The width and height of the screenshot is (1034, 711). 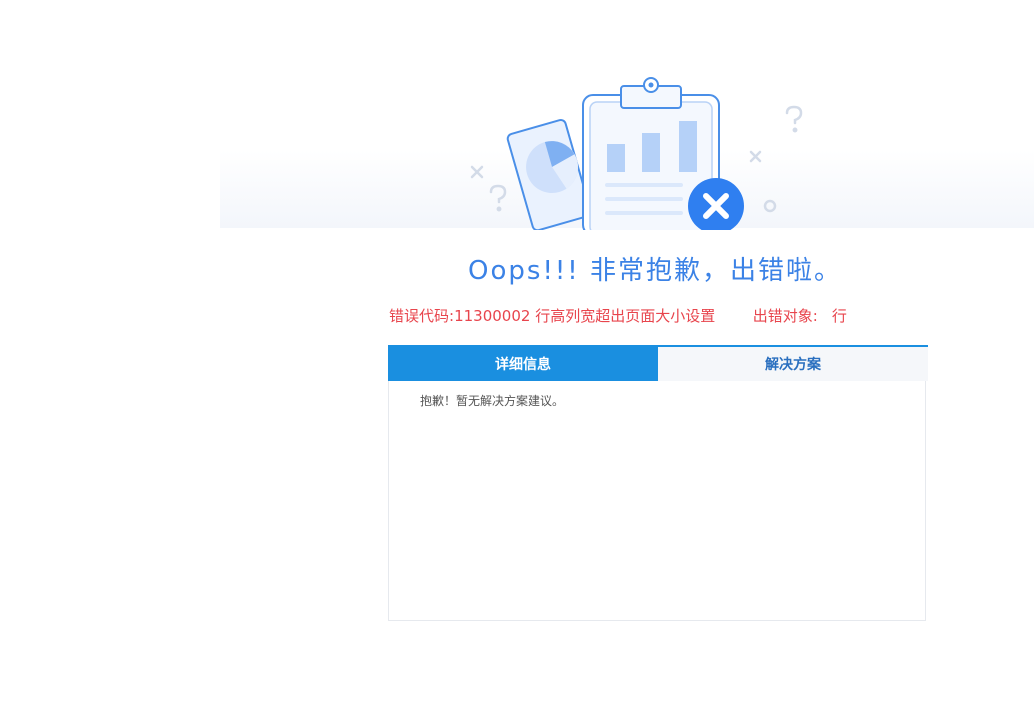 I want to click on panel-message: 抱歉！暂无解决方案建议。, so click(x=492, y=401).